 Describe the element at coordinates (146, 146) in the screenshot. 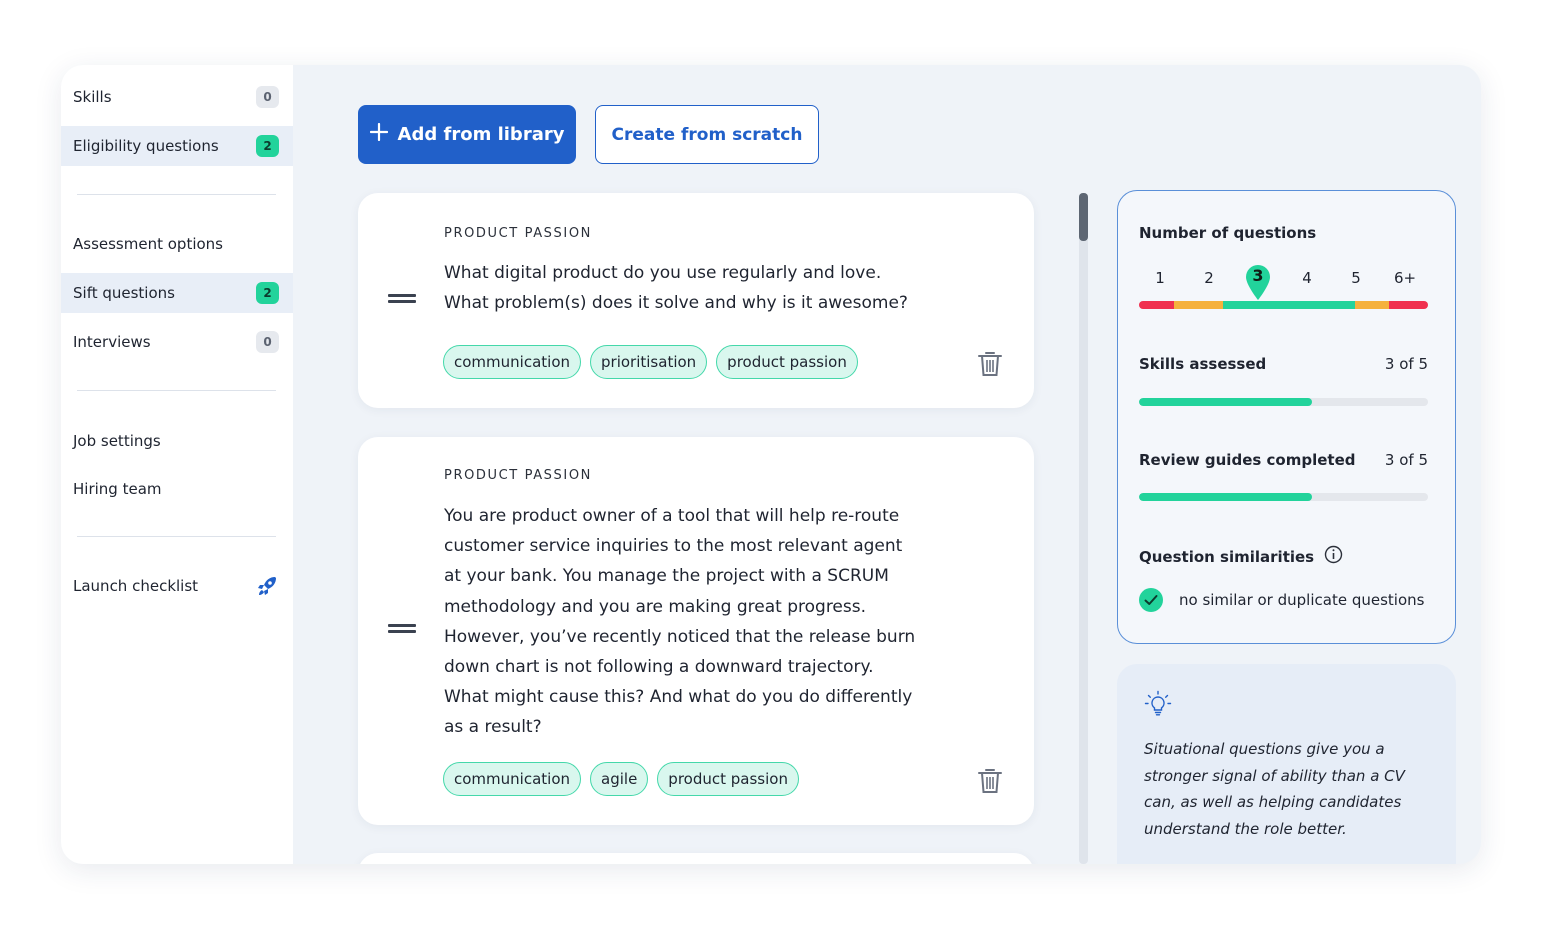

I see `sidebar-item-label: Eligibility questions` at that location.